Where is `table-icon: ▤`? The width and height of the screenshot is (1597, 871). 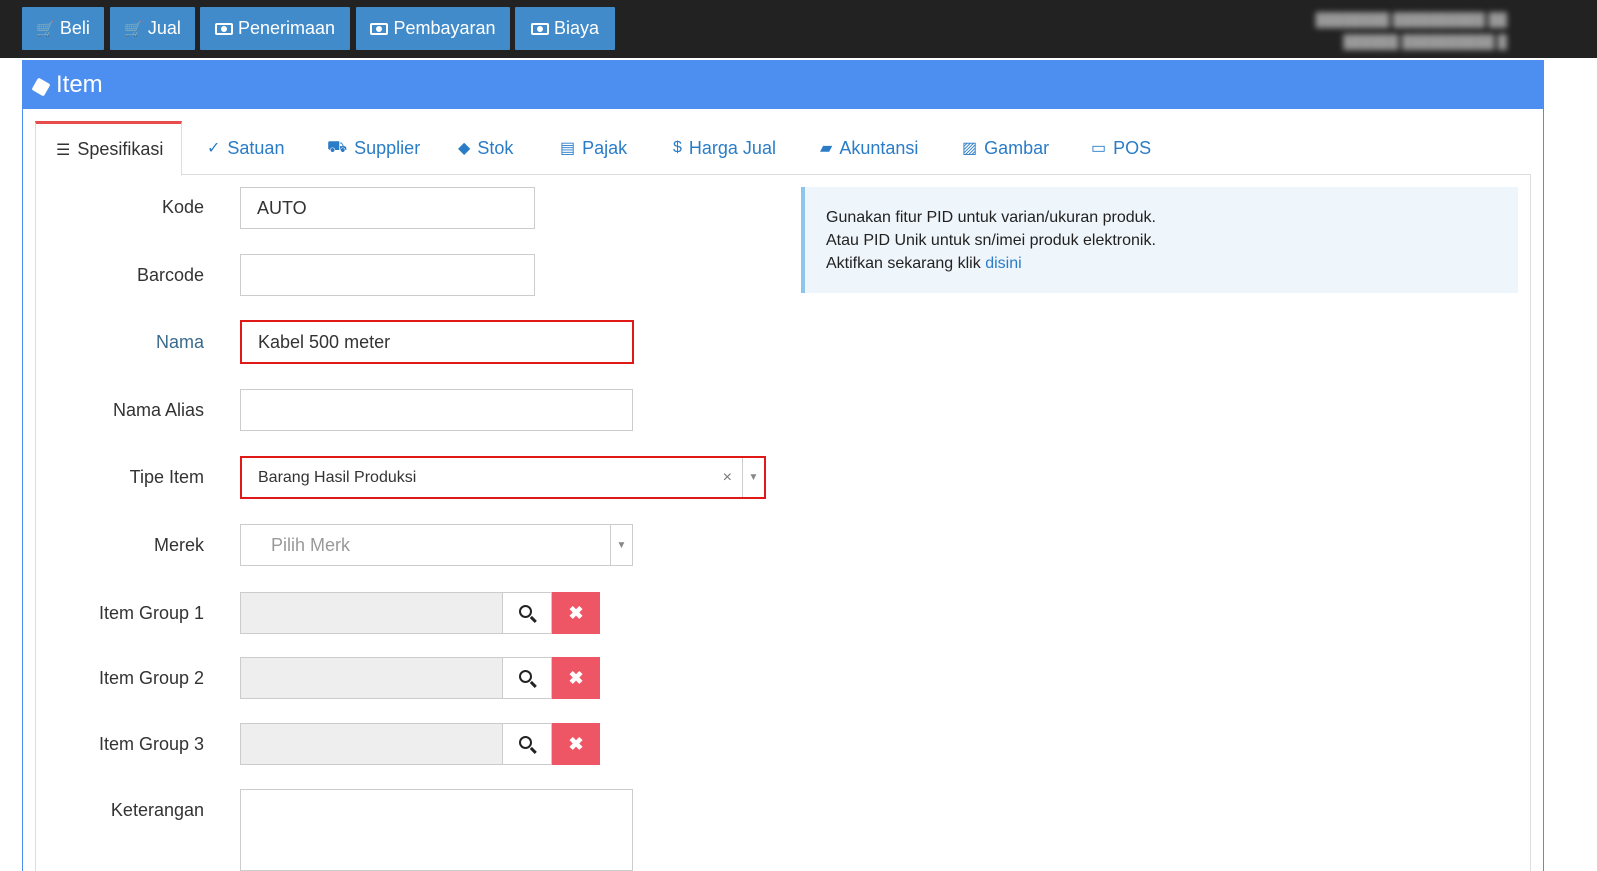
table-icon: ▤ is located at coordinates (568, 148).